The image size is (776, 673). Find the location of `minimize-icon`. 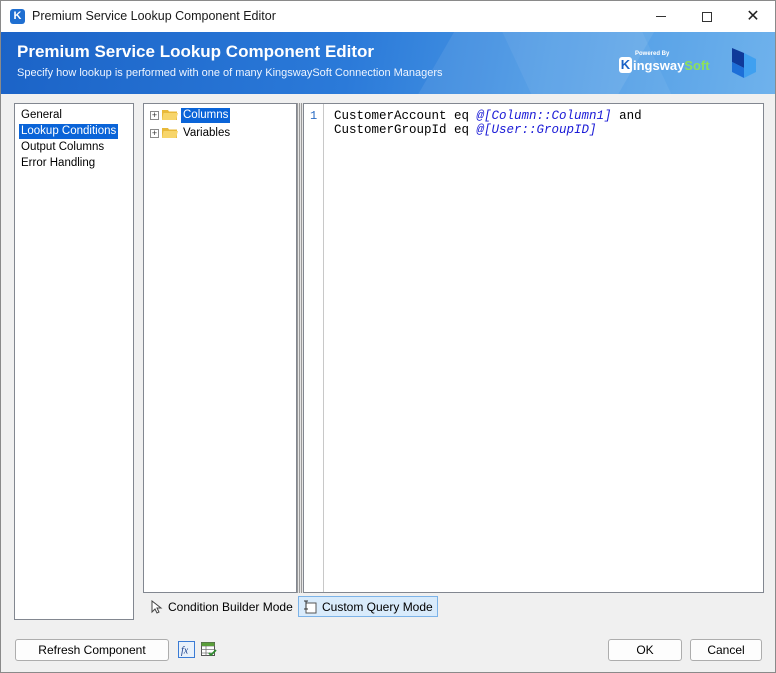

minimize-icon is located at coordinates (661, 16).